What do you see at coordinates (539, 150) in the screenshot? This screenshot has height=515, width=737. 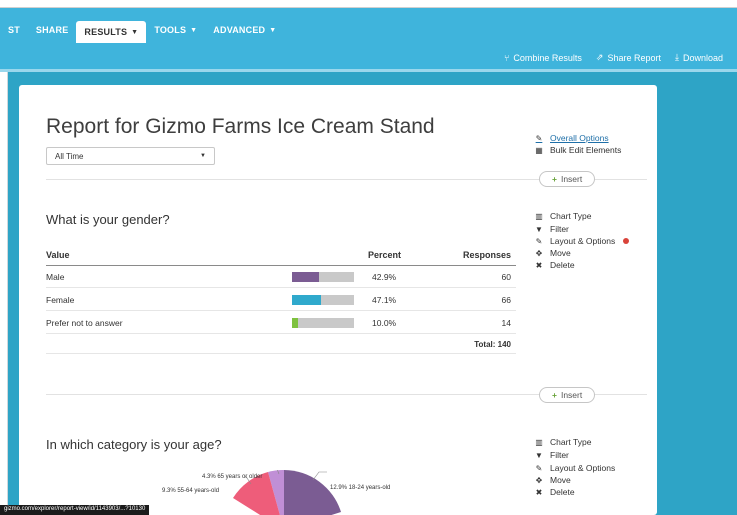 I see `table-icon: ▦` at bounding box center [539, 150].